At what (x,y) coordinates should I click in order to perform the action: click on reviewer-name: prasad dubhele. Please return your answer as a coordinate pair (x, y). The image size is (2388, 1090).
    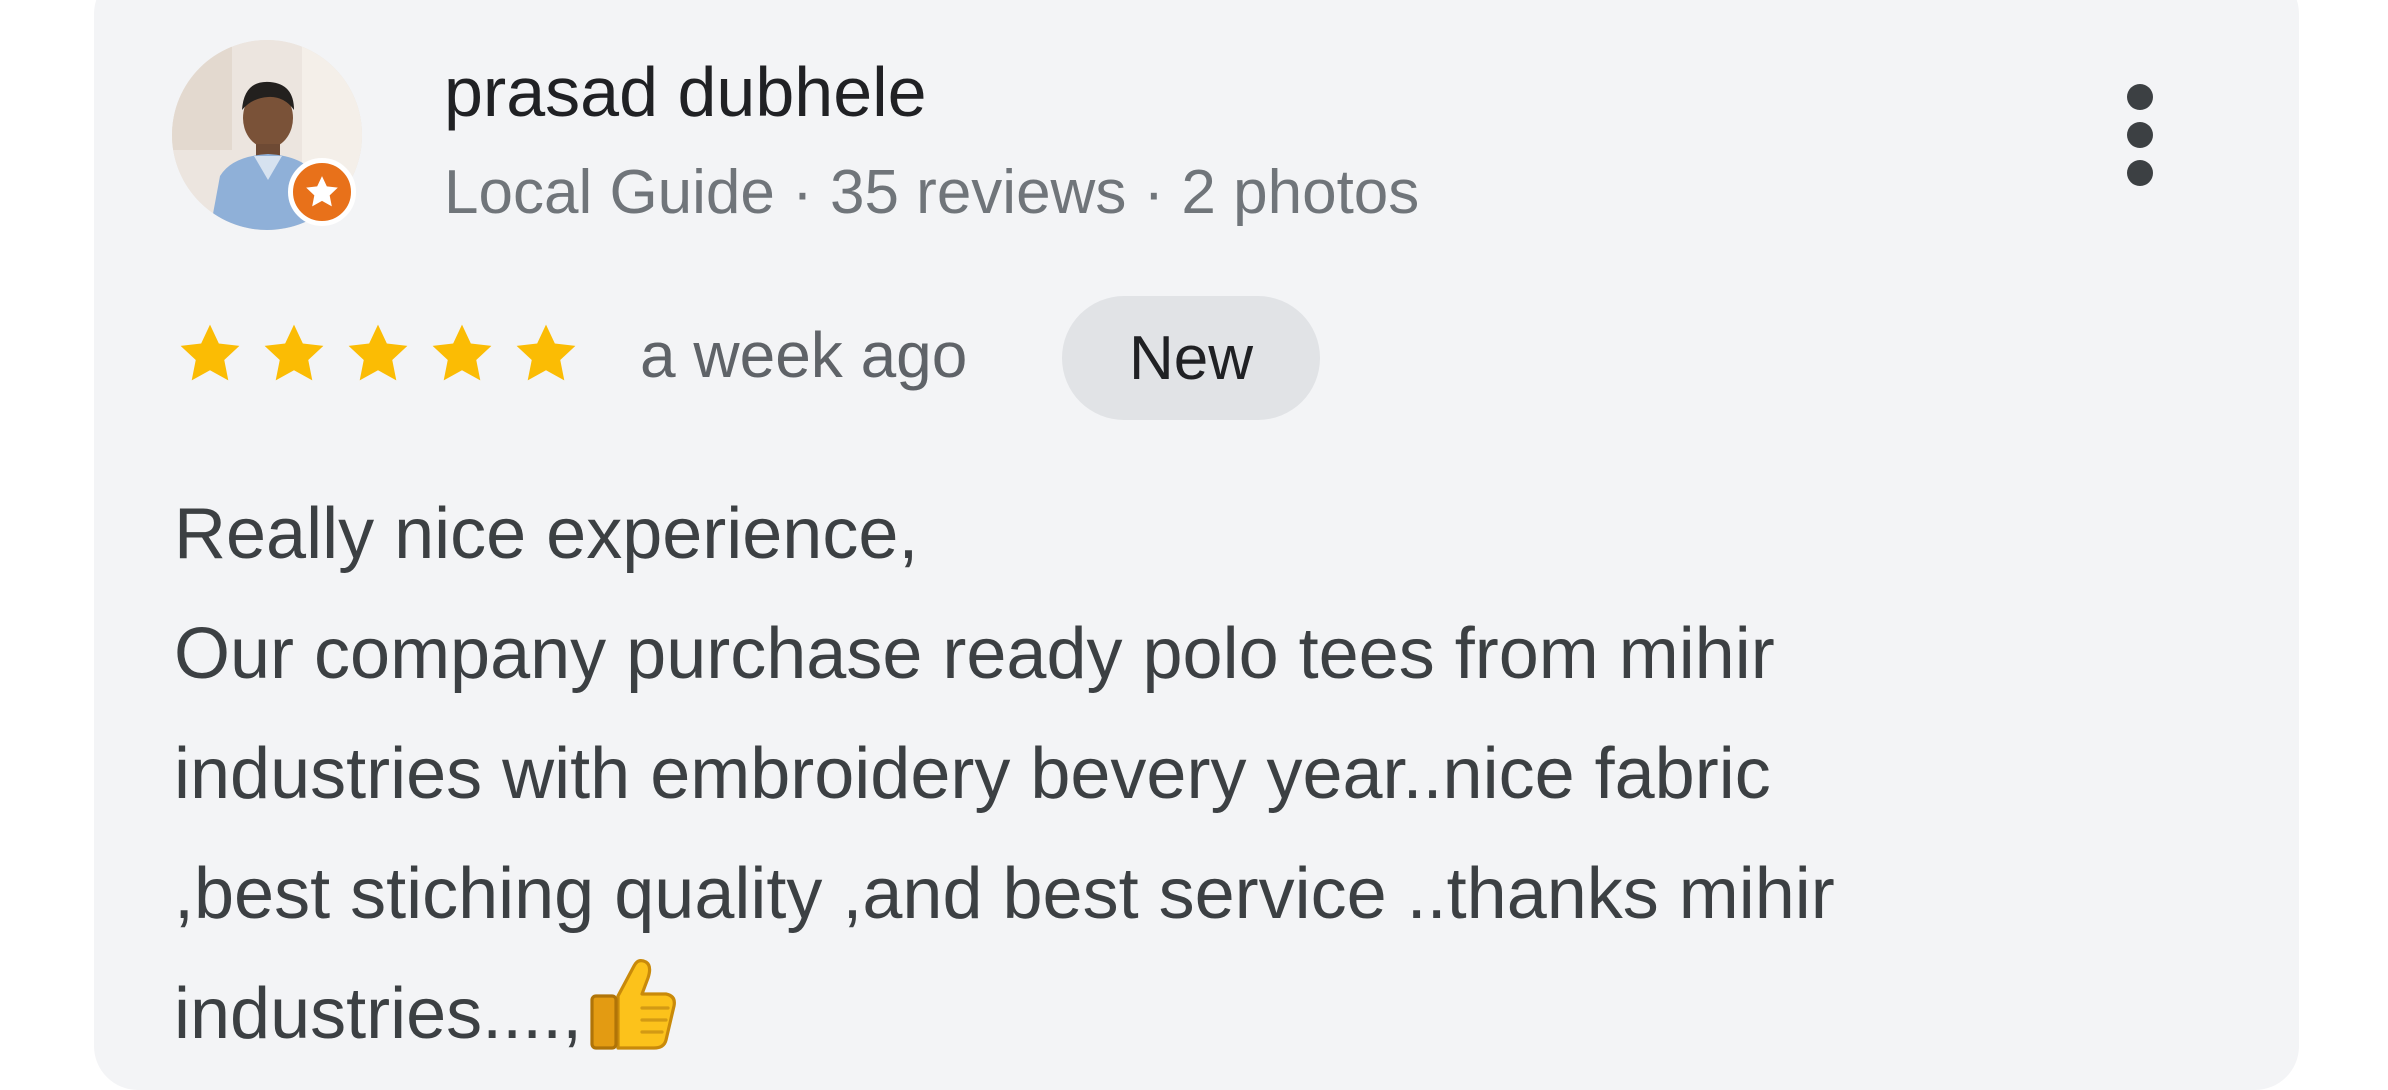
    Looking at the image, I should click on (685, 92).